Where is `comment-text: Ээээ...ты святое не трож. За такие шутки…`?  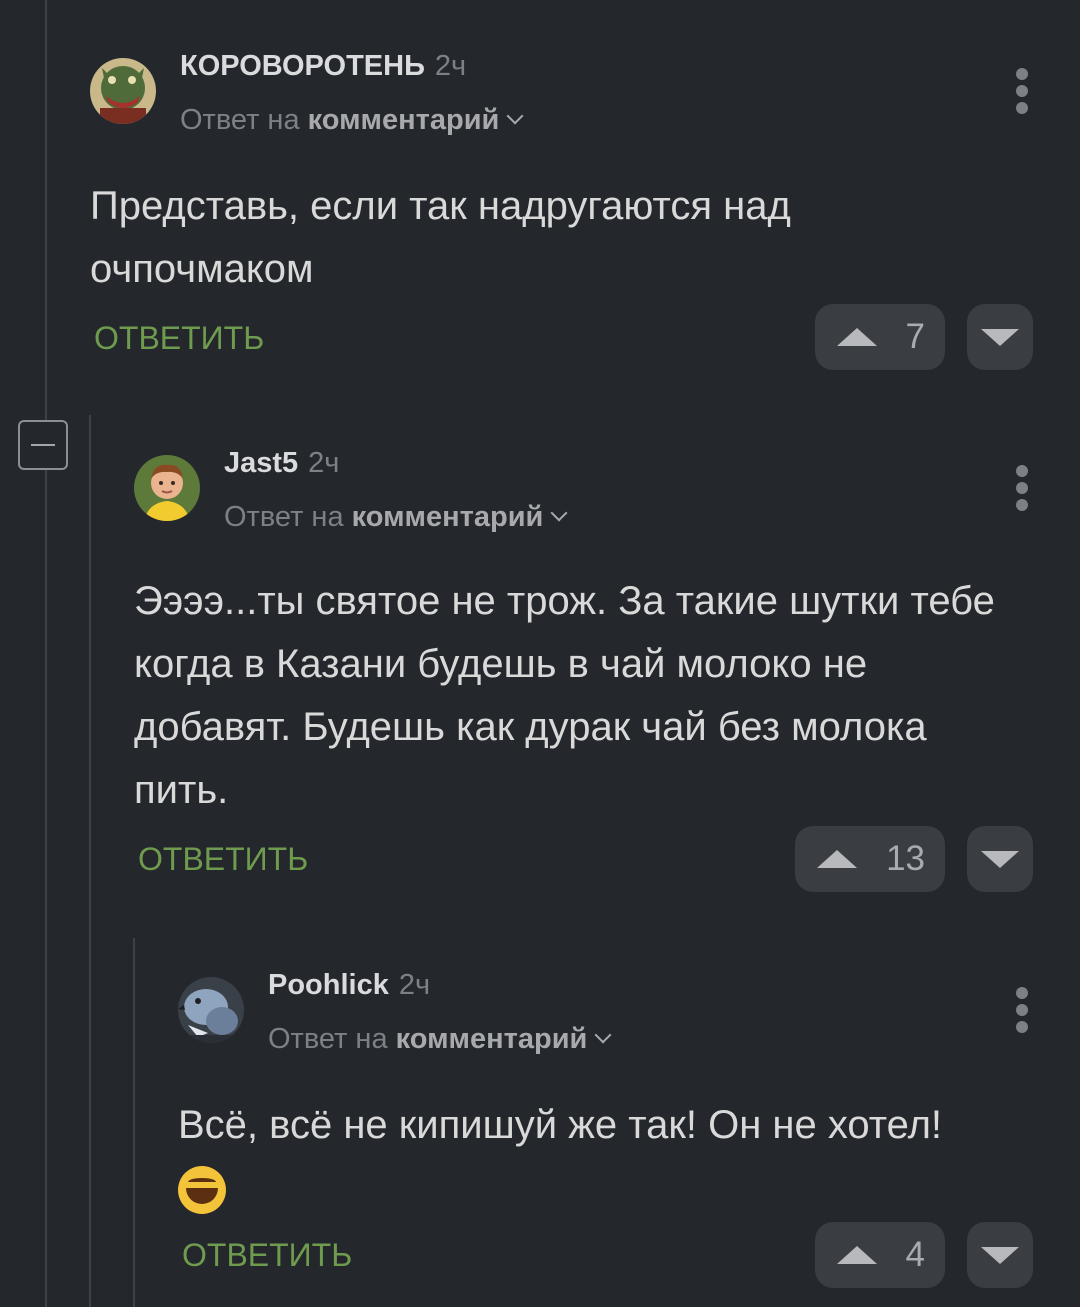
comment-text: Ээээ...ты святое не трож. За такие шутки… is located at coordinates (564, 695).